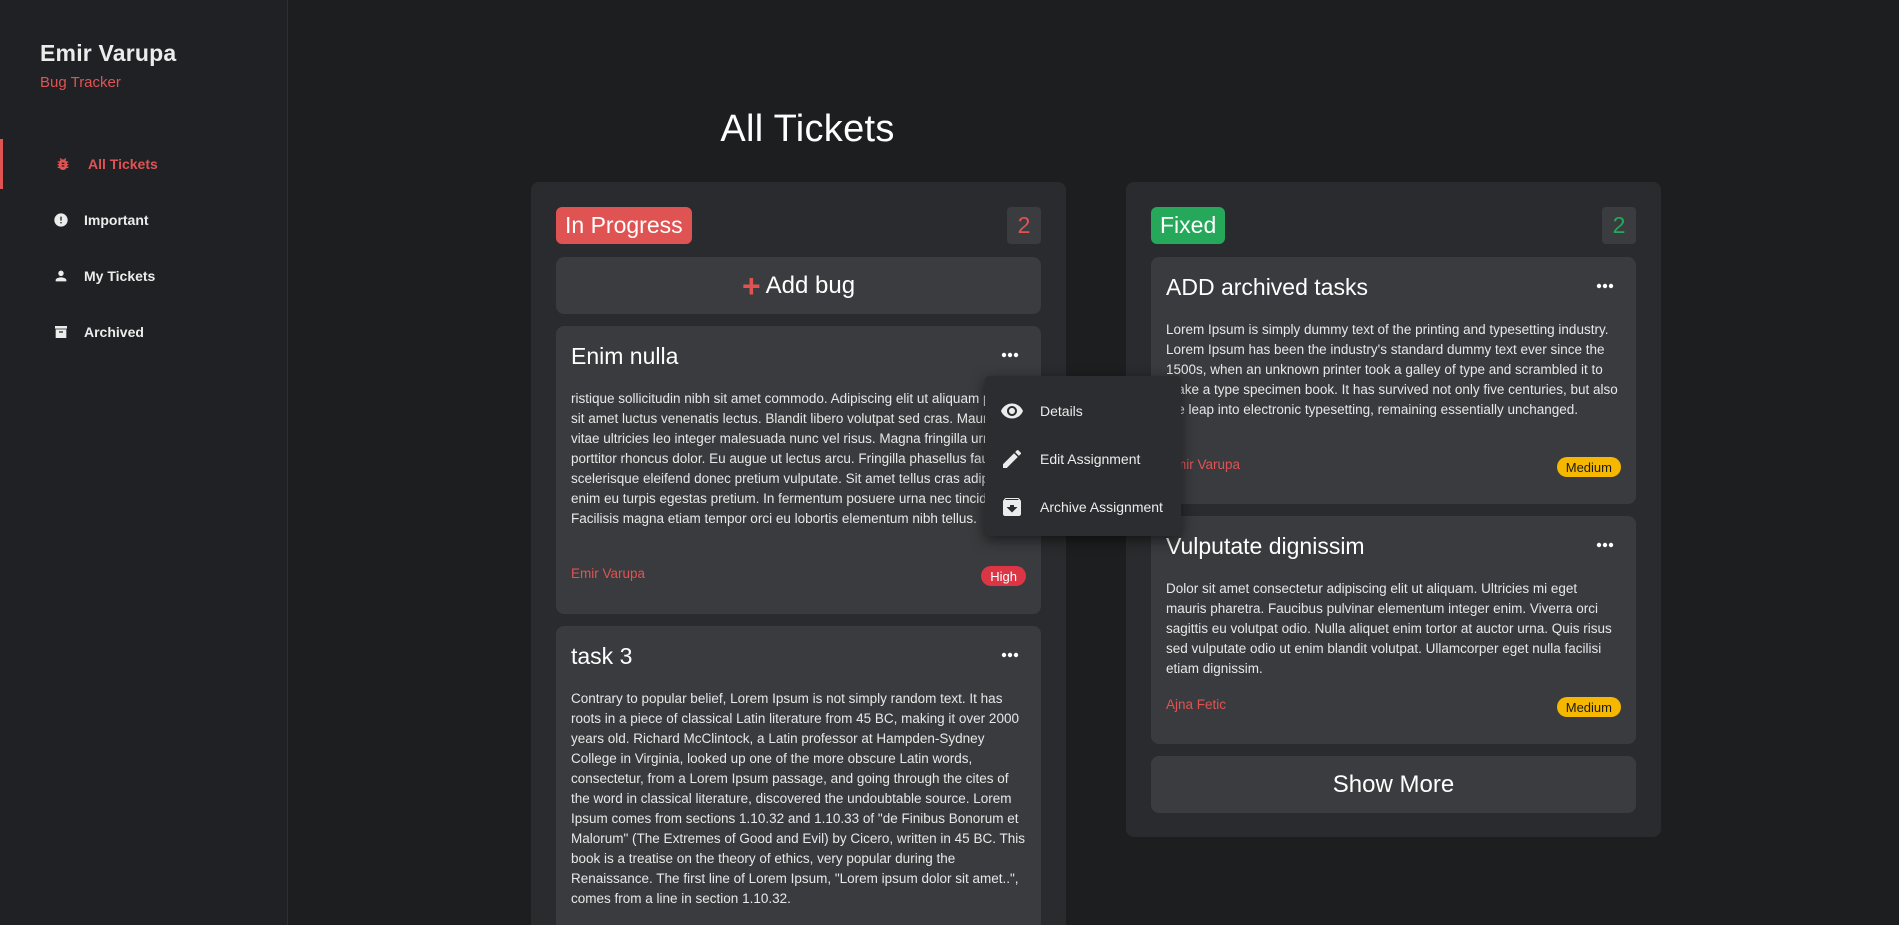  I want to click on plus-icon: +, so click(751, 285).